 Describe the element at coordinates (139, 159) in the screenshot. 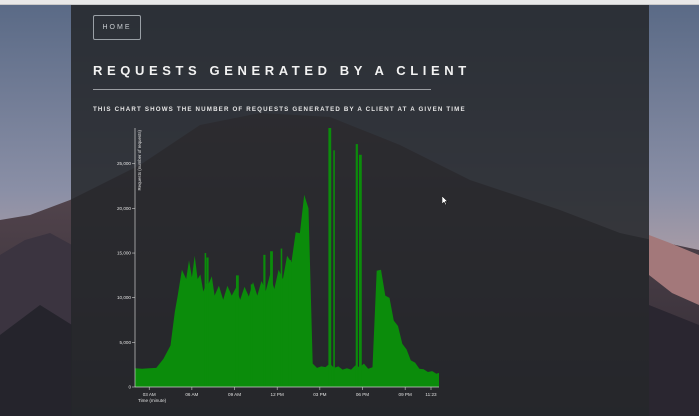

I see `y-axis-label: Requests (number of requests)` at that location.